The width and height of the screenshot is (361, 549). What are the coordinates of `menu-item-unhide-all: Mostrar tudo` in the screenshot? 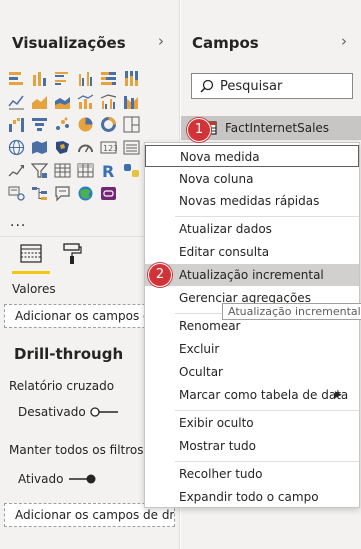 It's located at (252, 446).